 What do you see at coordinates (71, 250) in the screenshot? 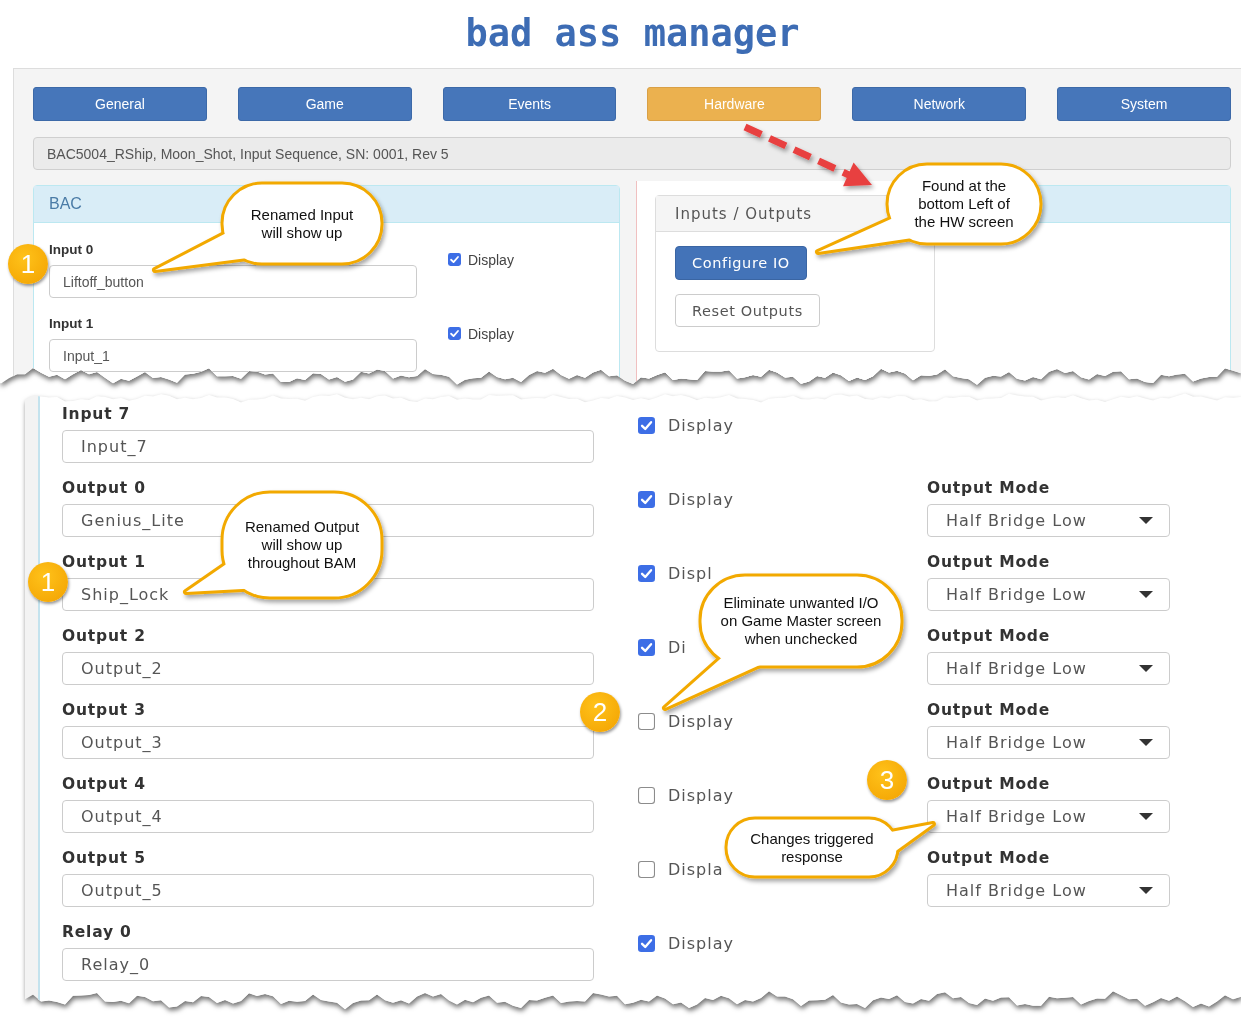
I see `field-label: Input 0` at bounding box center [71, 250].